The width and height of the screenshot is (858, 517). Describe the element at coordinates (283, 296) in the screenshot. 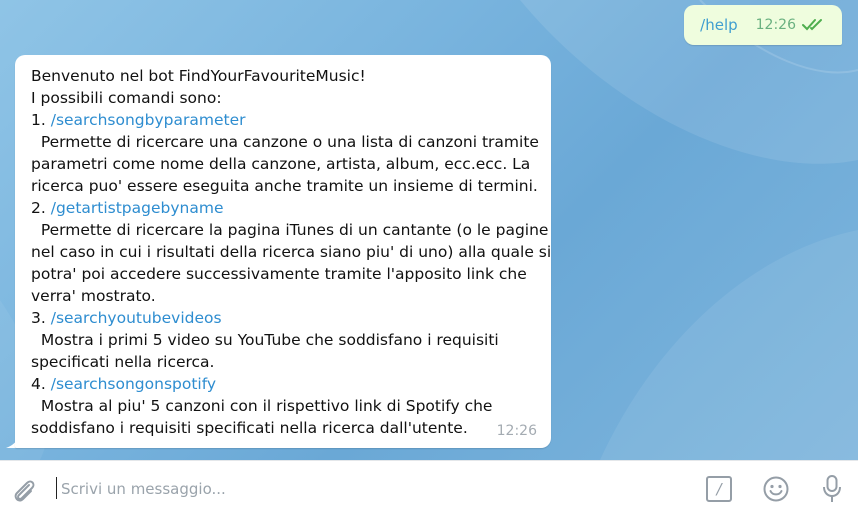

I see `message-line: verra' mostrato.` at that location.